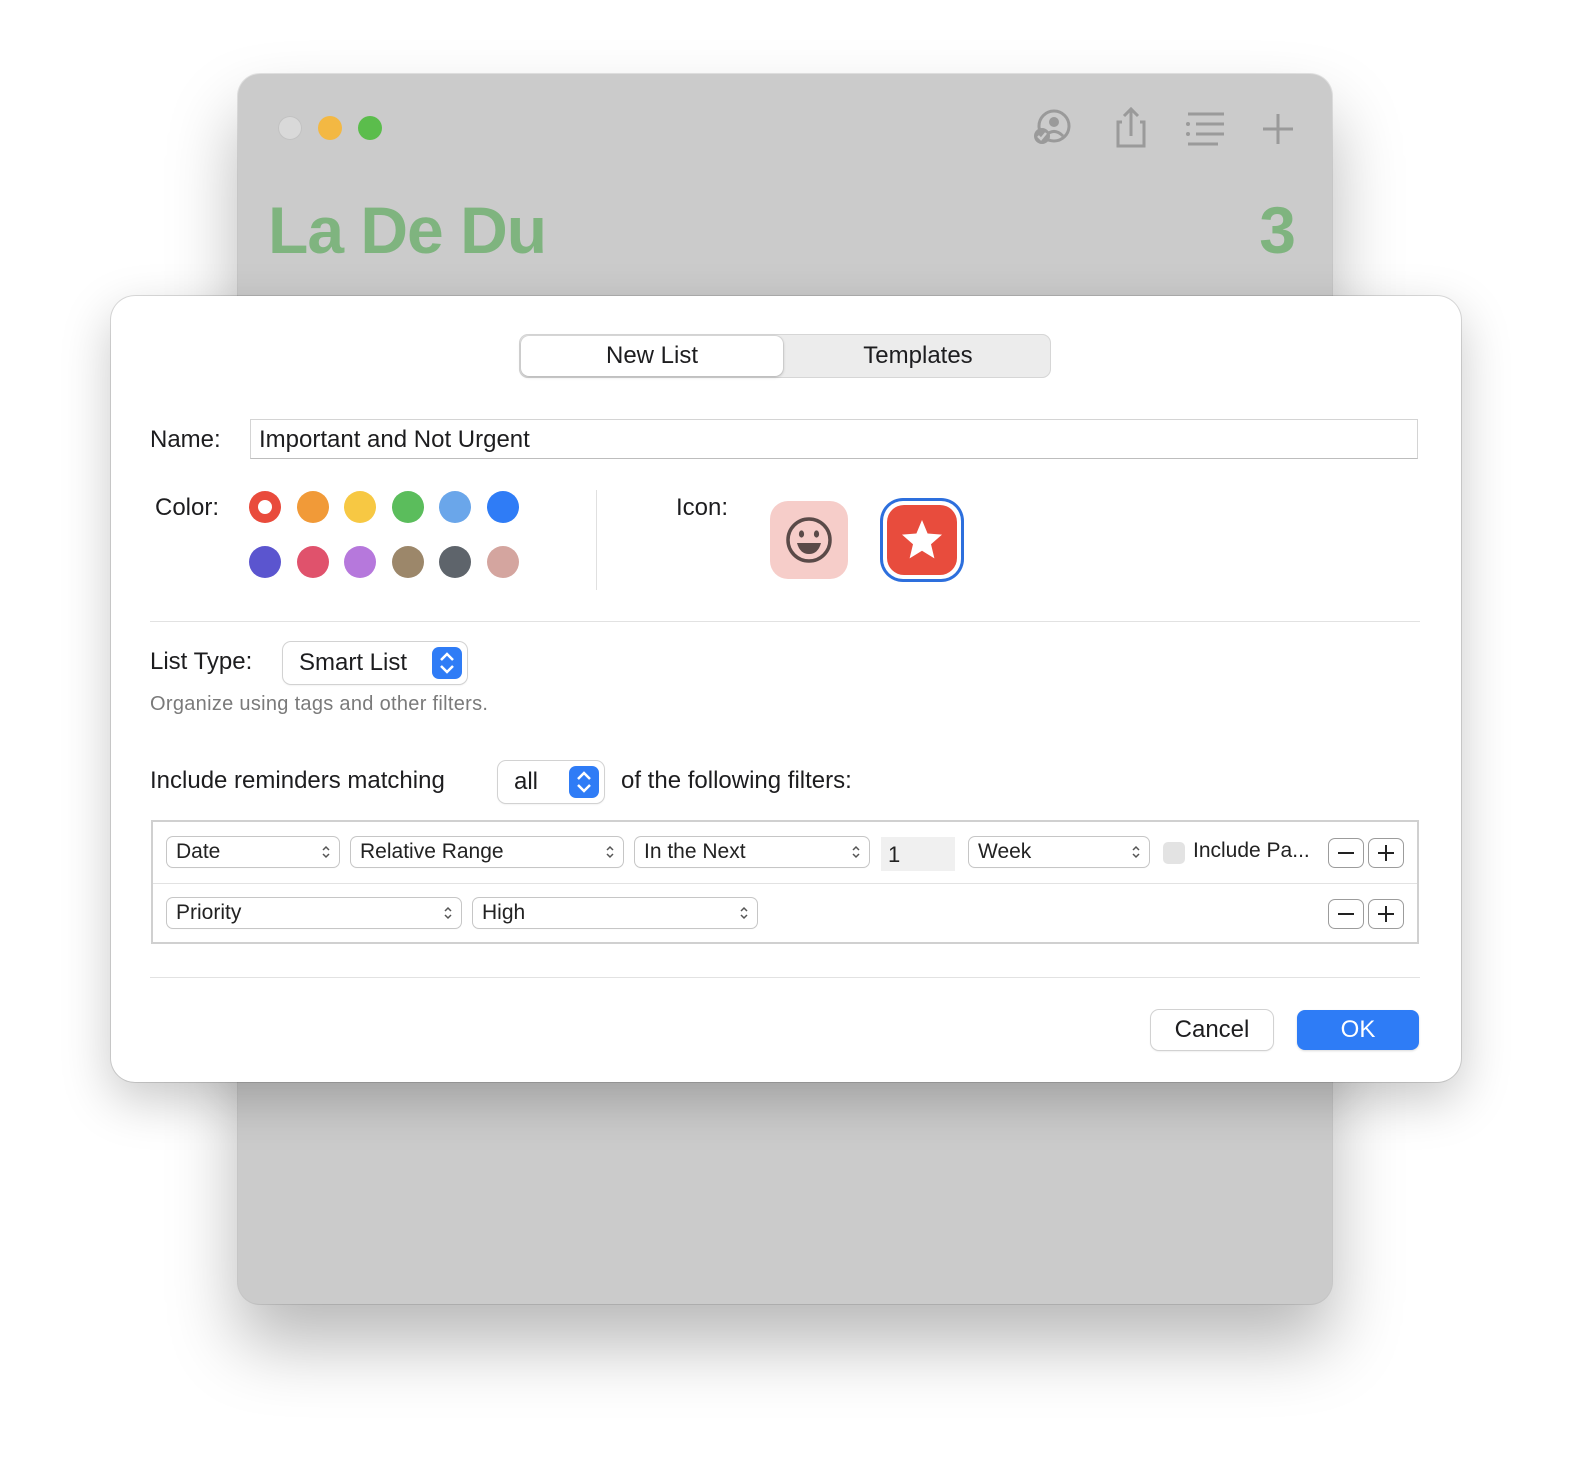  Describe the element at coordinates (596, 540) in the screenshot. I see `section-divider` at that location.